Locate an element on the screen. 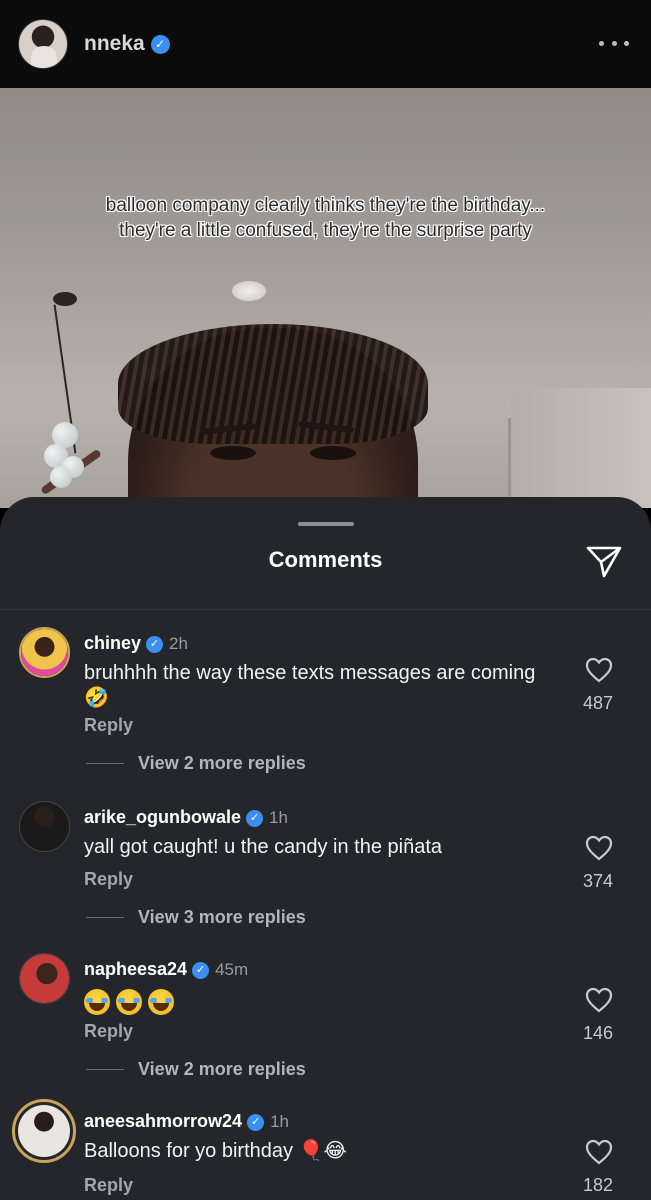 Image resolution: width=651 pixels, height=1200 pixels. commenter-username: napheesa24 is located at coordinates (135, 969).